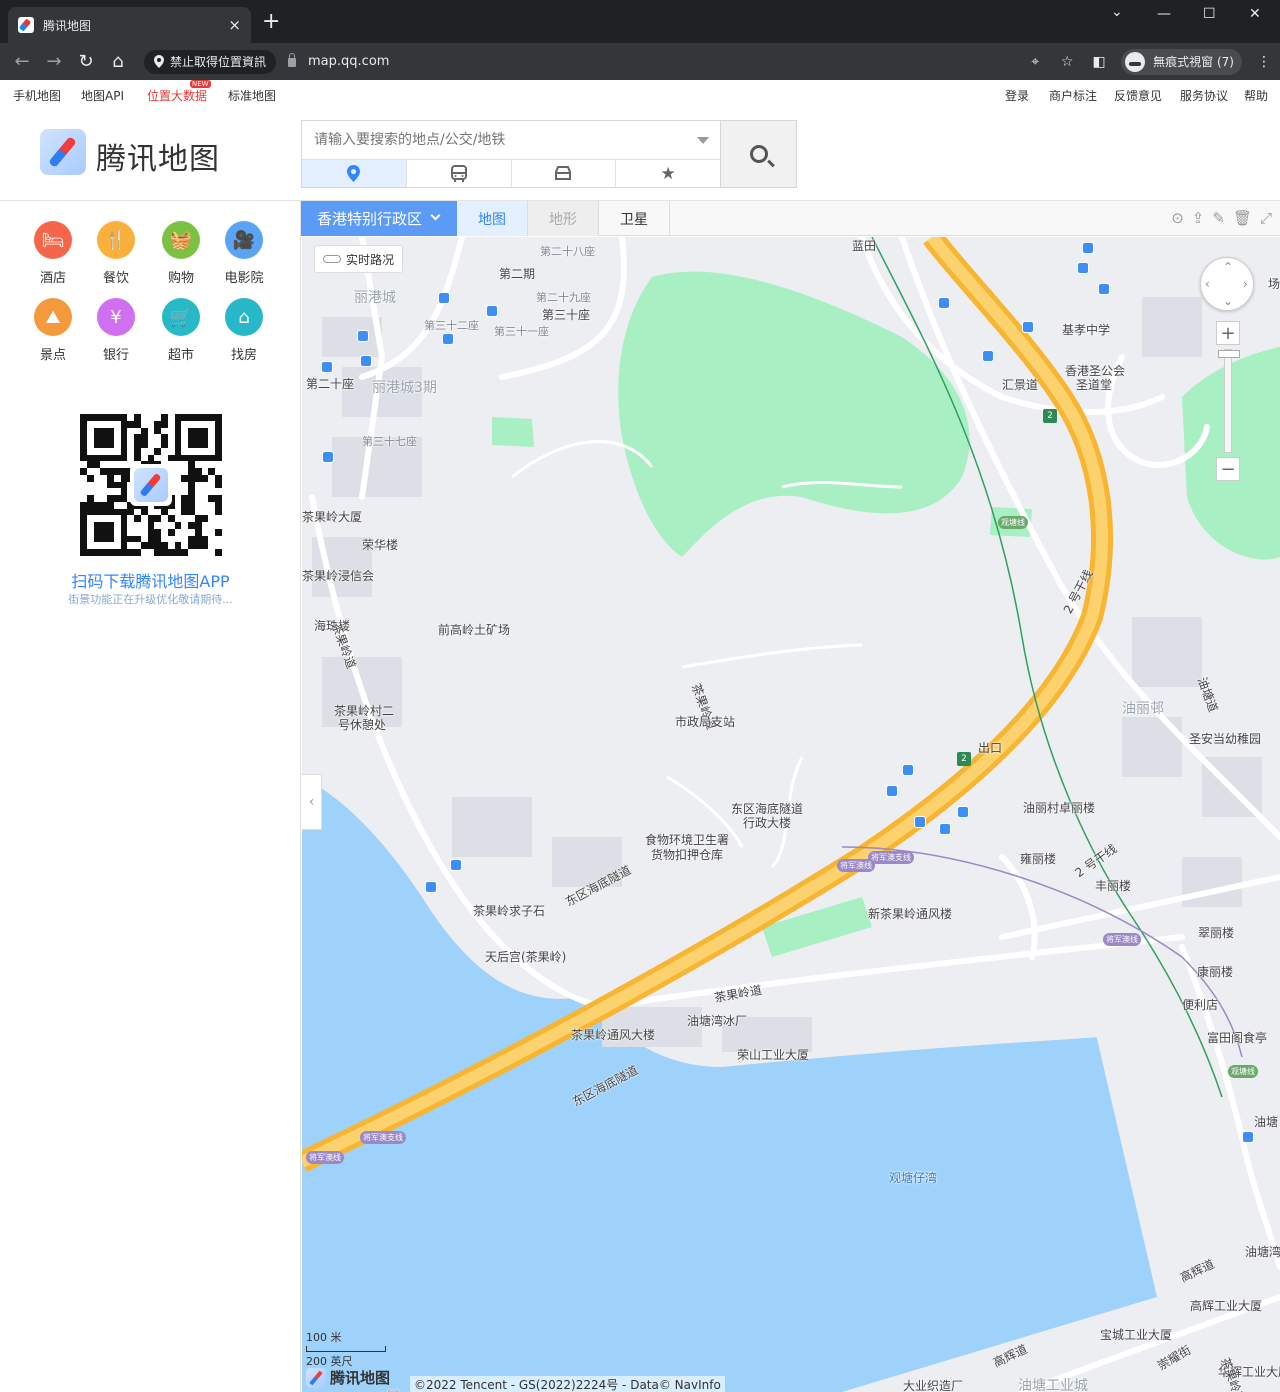 The width and height of the screenshot is (1280, 1392). I want to click on map-label: 天后宫(茶果岭), so click(525, 956).